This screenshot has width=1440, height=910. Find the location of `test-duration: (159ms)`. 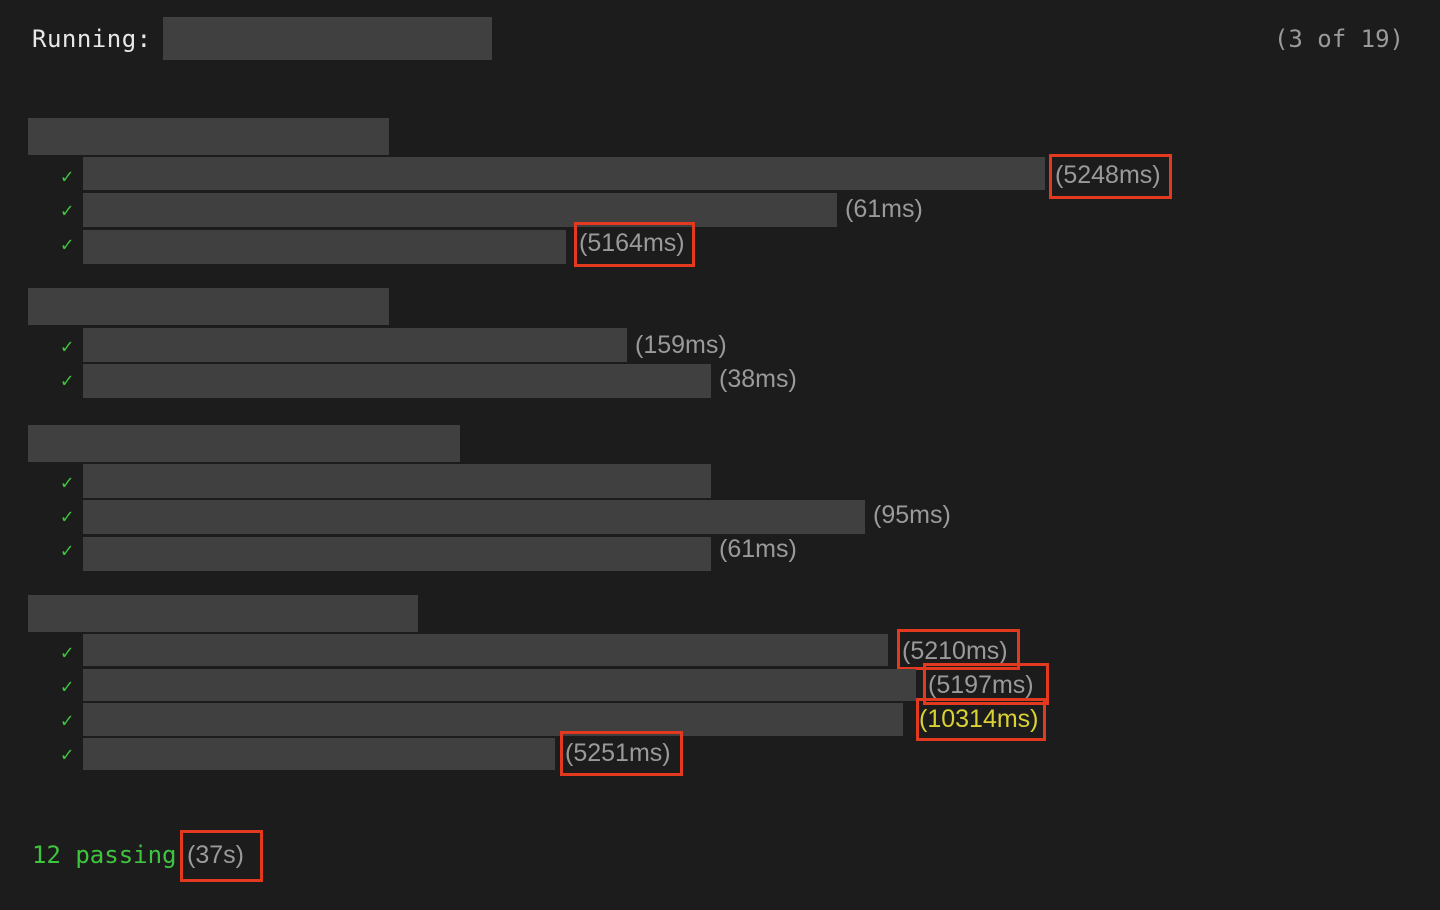

test-duration: (159ms) is located at coordinates (681, 345).